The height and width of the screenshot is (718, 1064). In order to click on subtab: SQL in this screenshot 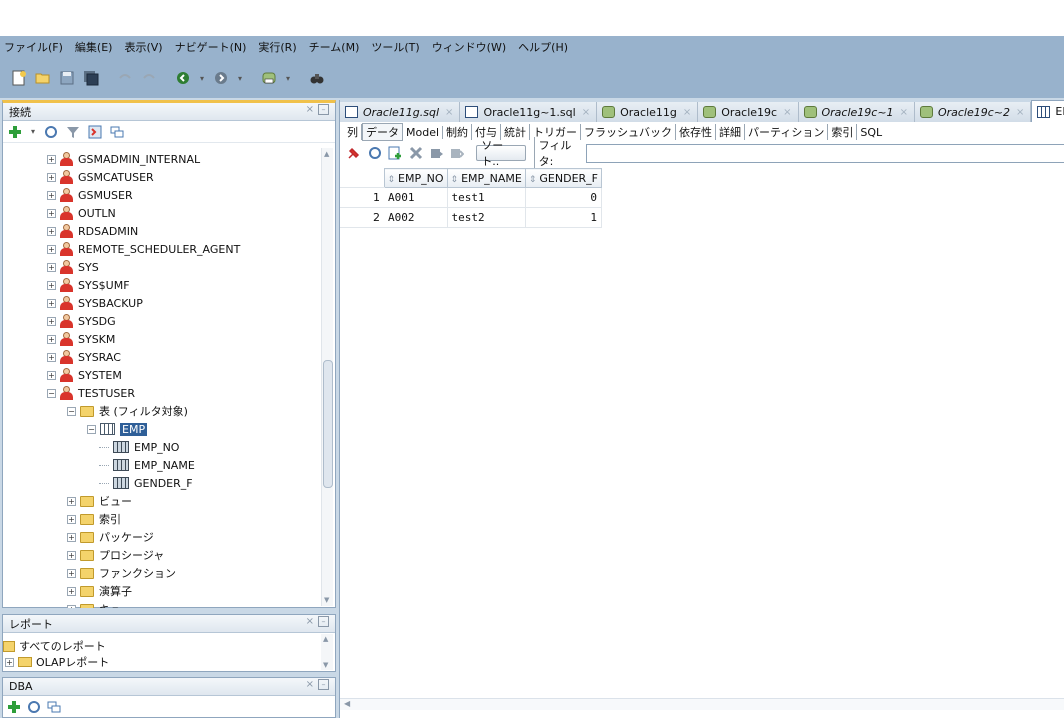, I will do `click(871, 132)`.